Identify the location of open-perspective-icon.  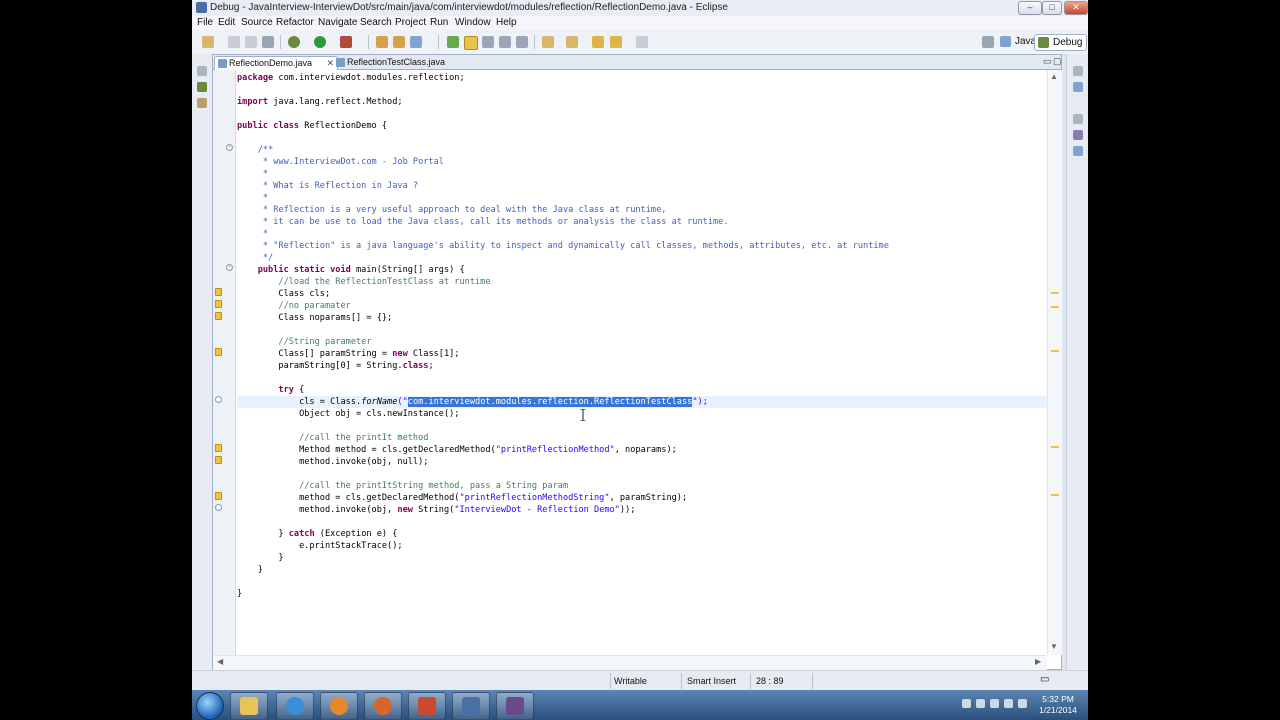
(988, 42).